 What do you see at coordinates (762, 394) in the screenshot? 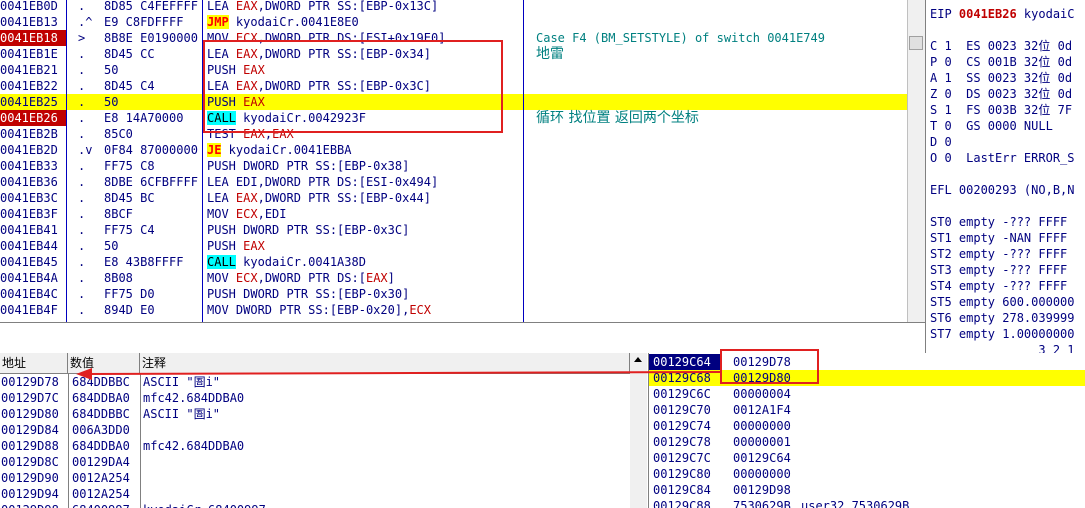
I see `stack-value: 00000004` at bounding box center [762, 394].